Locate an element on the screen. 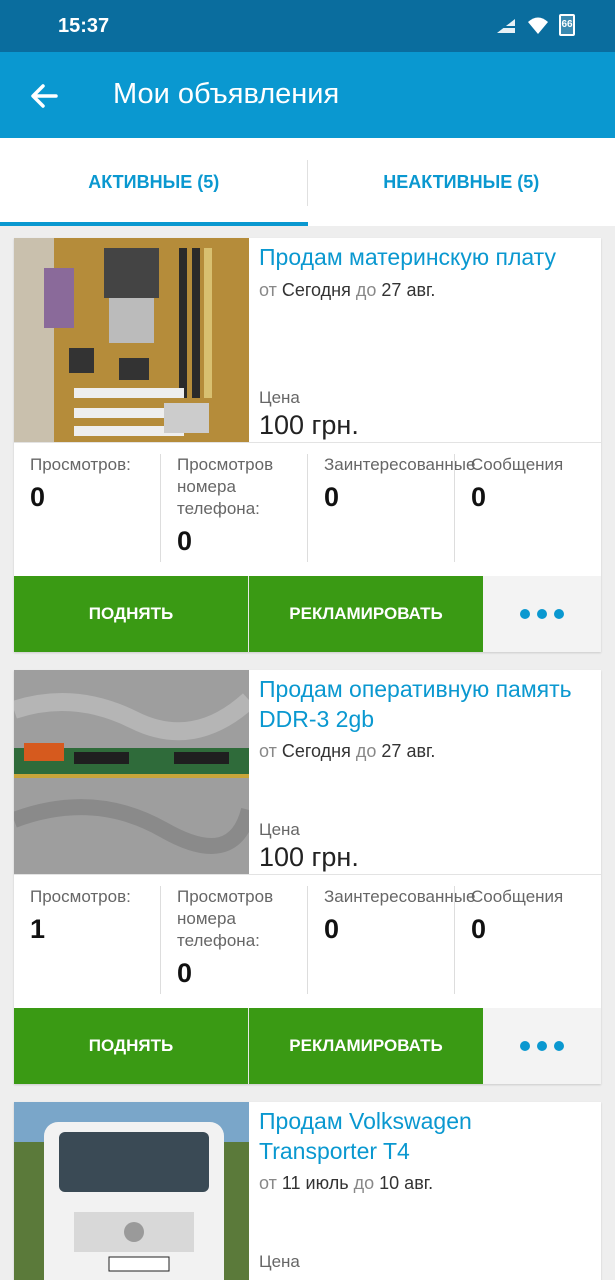 Image resolution: width=615 pixels, height=1280 pixels. page-title: Мои объявления is located at coordinates (226, 94).